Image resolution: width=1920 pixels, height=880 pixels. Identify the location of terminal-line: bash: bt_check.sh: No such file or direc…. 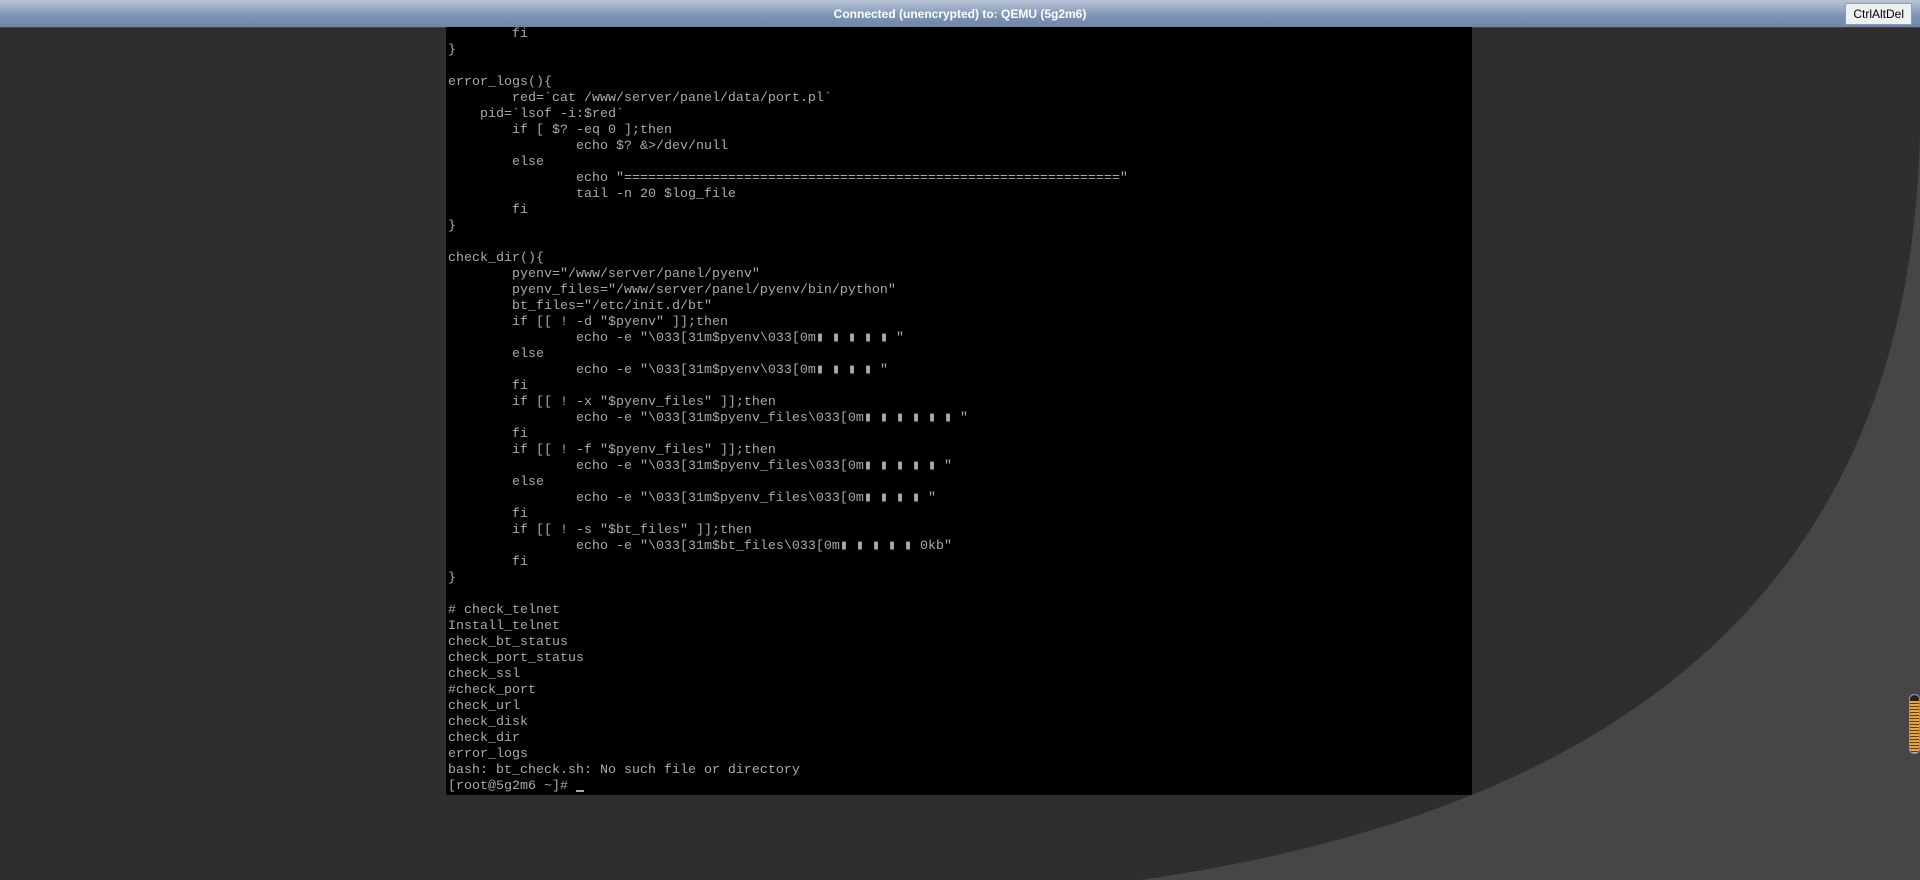
(624, 770).